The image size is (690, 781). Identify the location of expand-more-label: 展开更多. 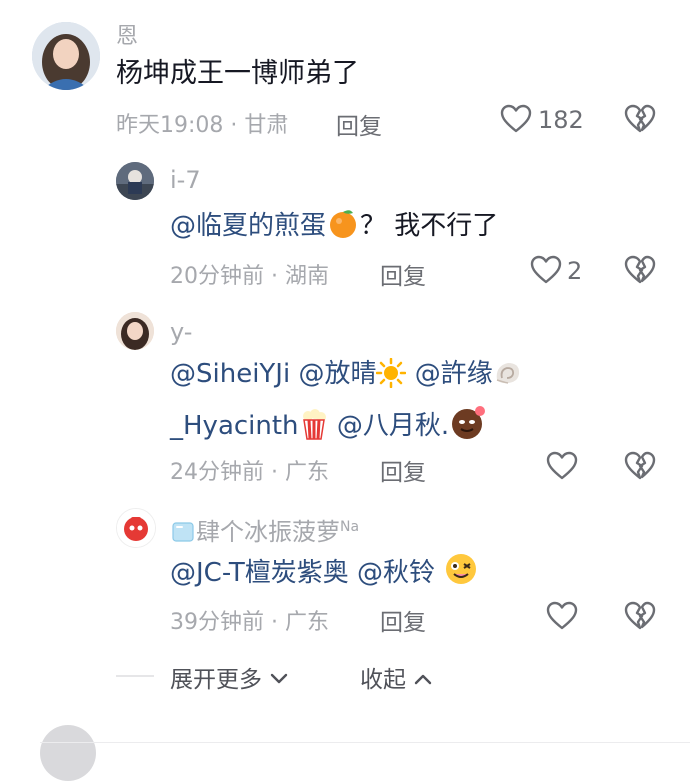
(216, 680).